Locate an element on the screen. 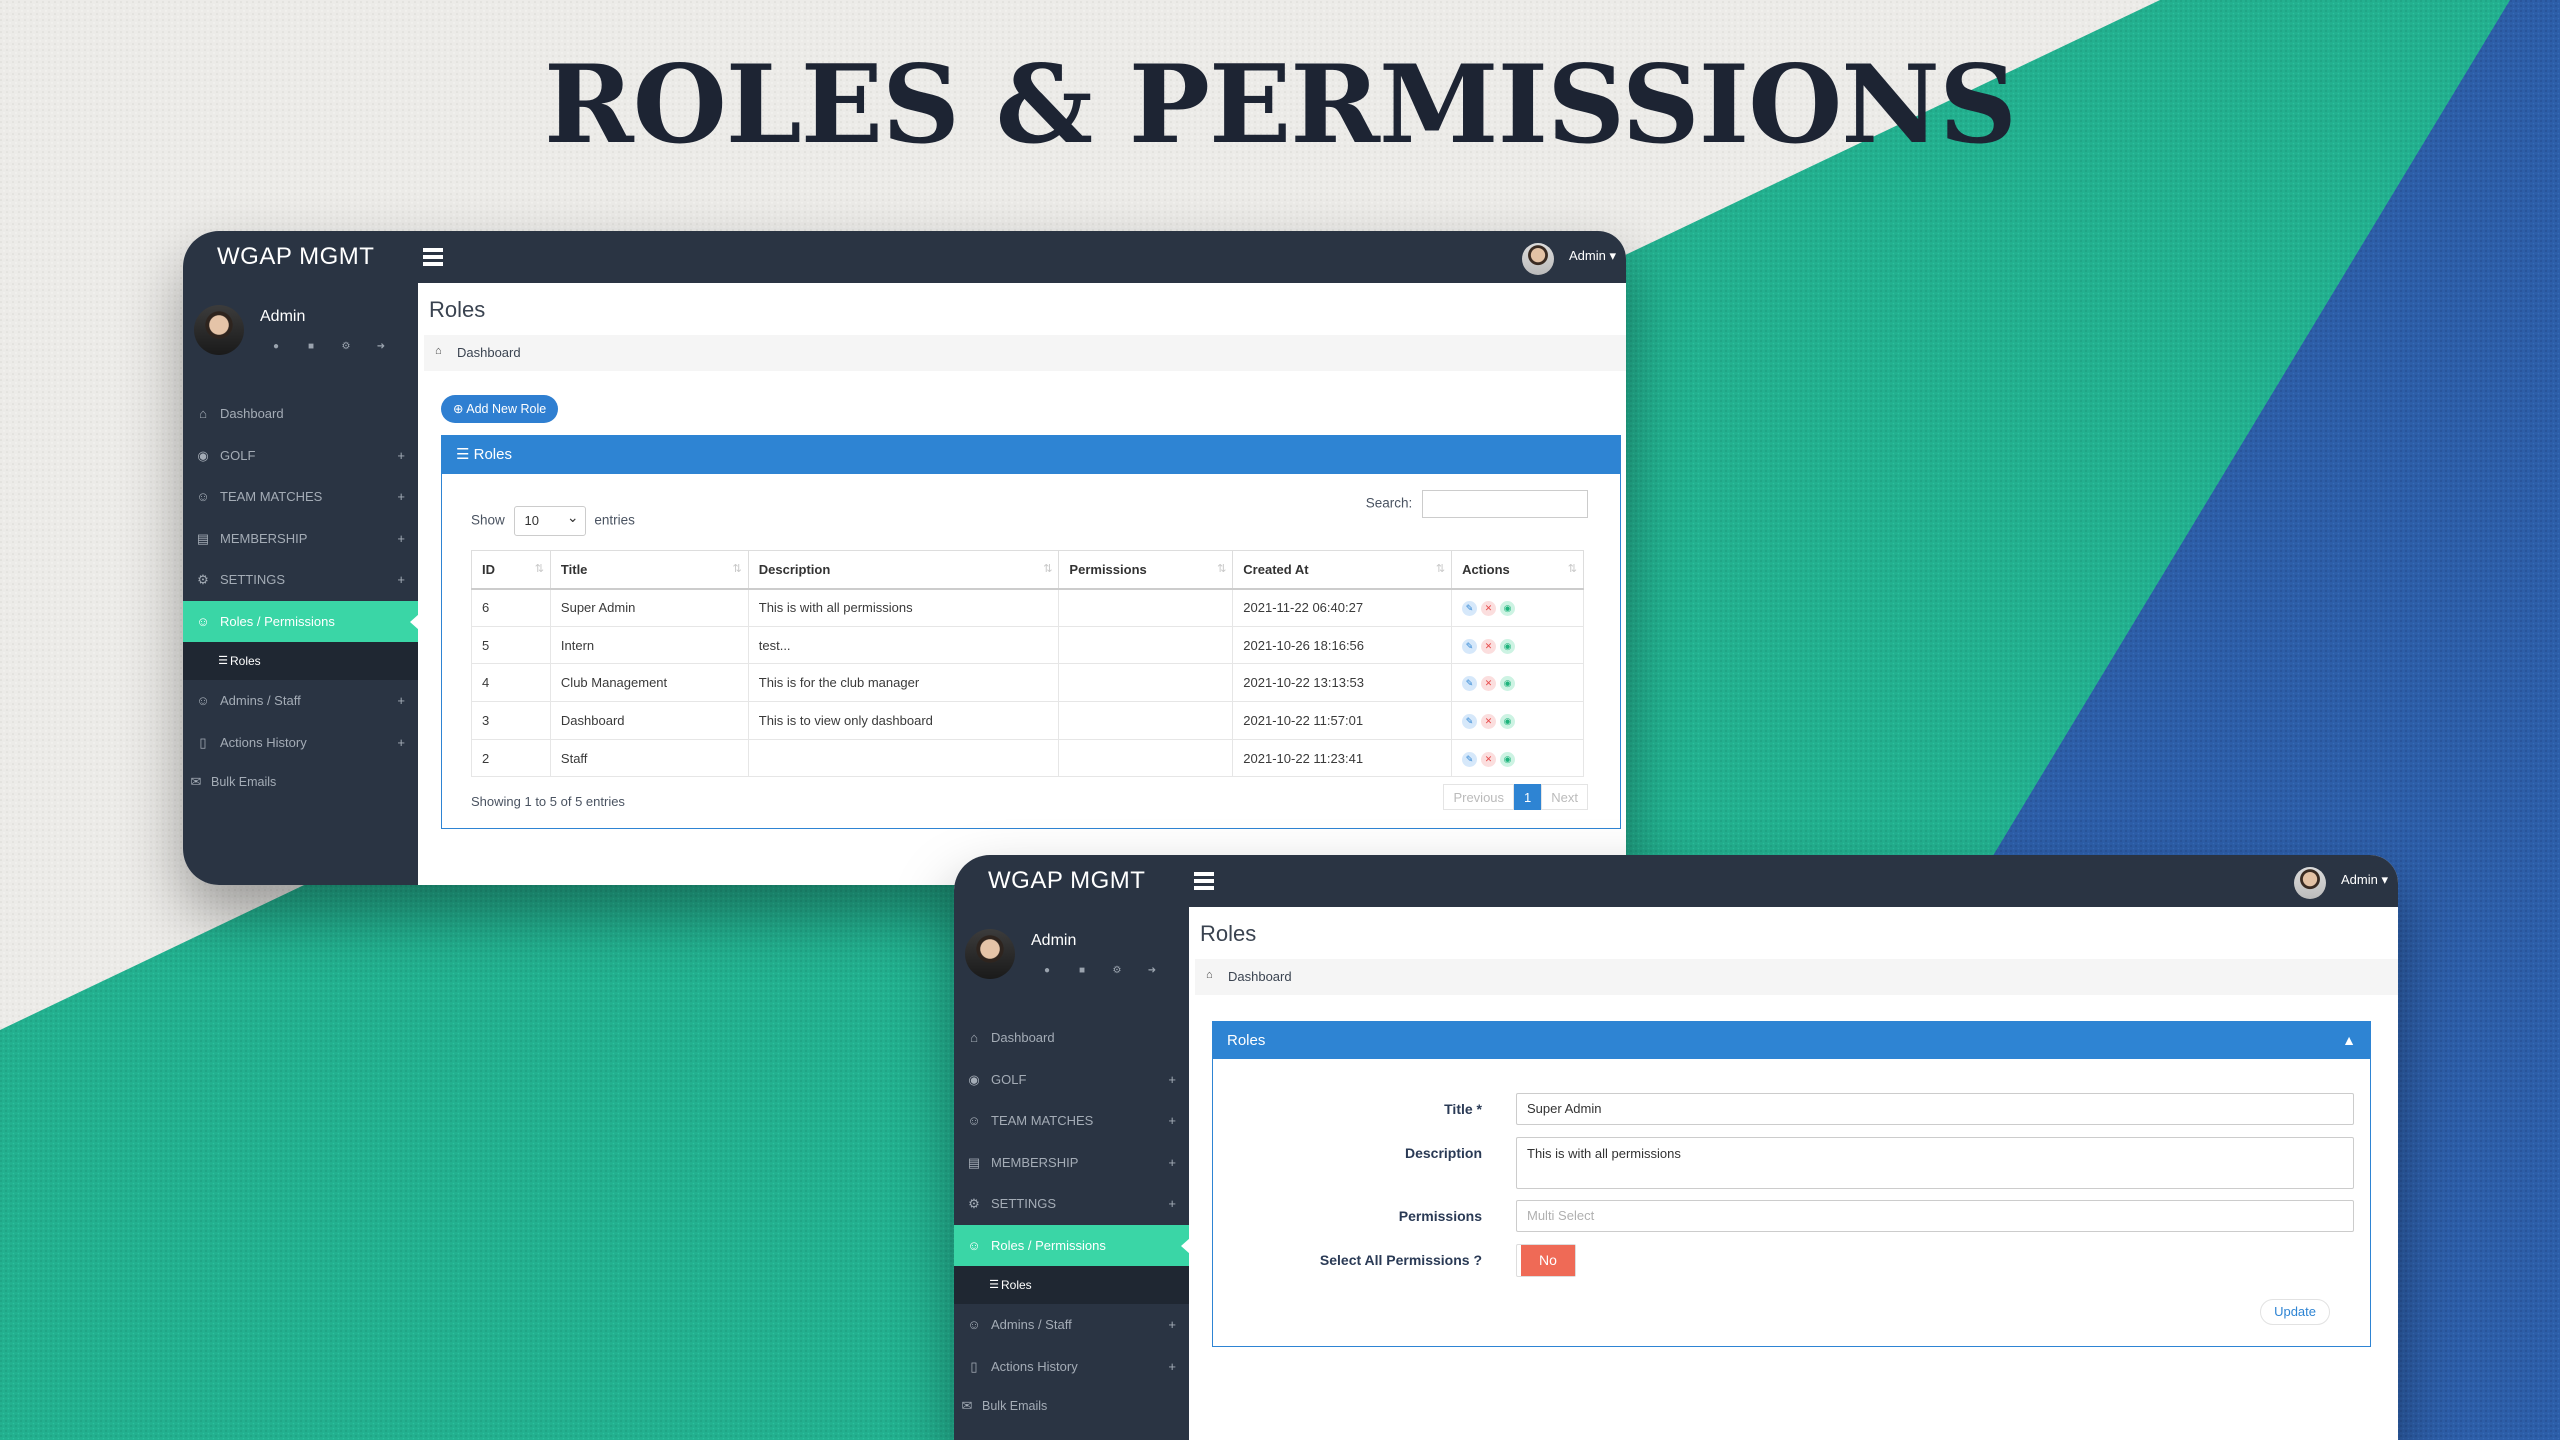 The width and height of the screenshot is (2560, 1440). column-header-description: Description ⇅ is located at coordinates (903, 570).